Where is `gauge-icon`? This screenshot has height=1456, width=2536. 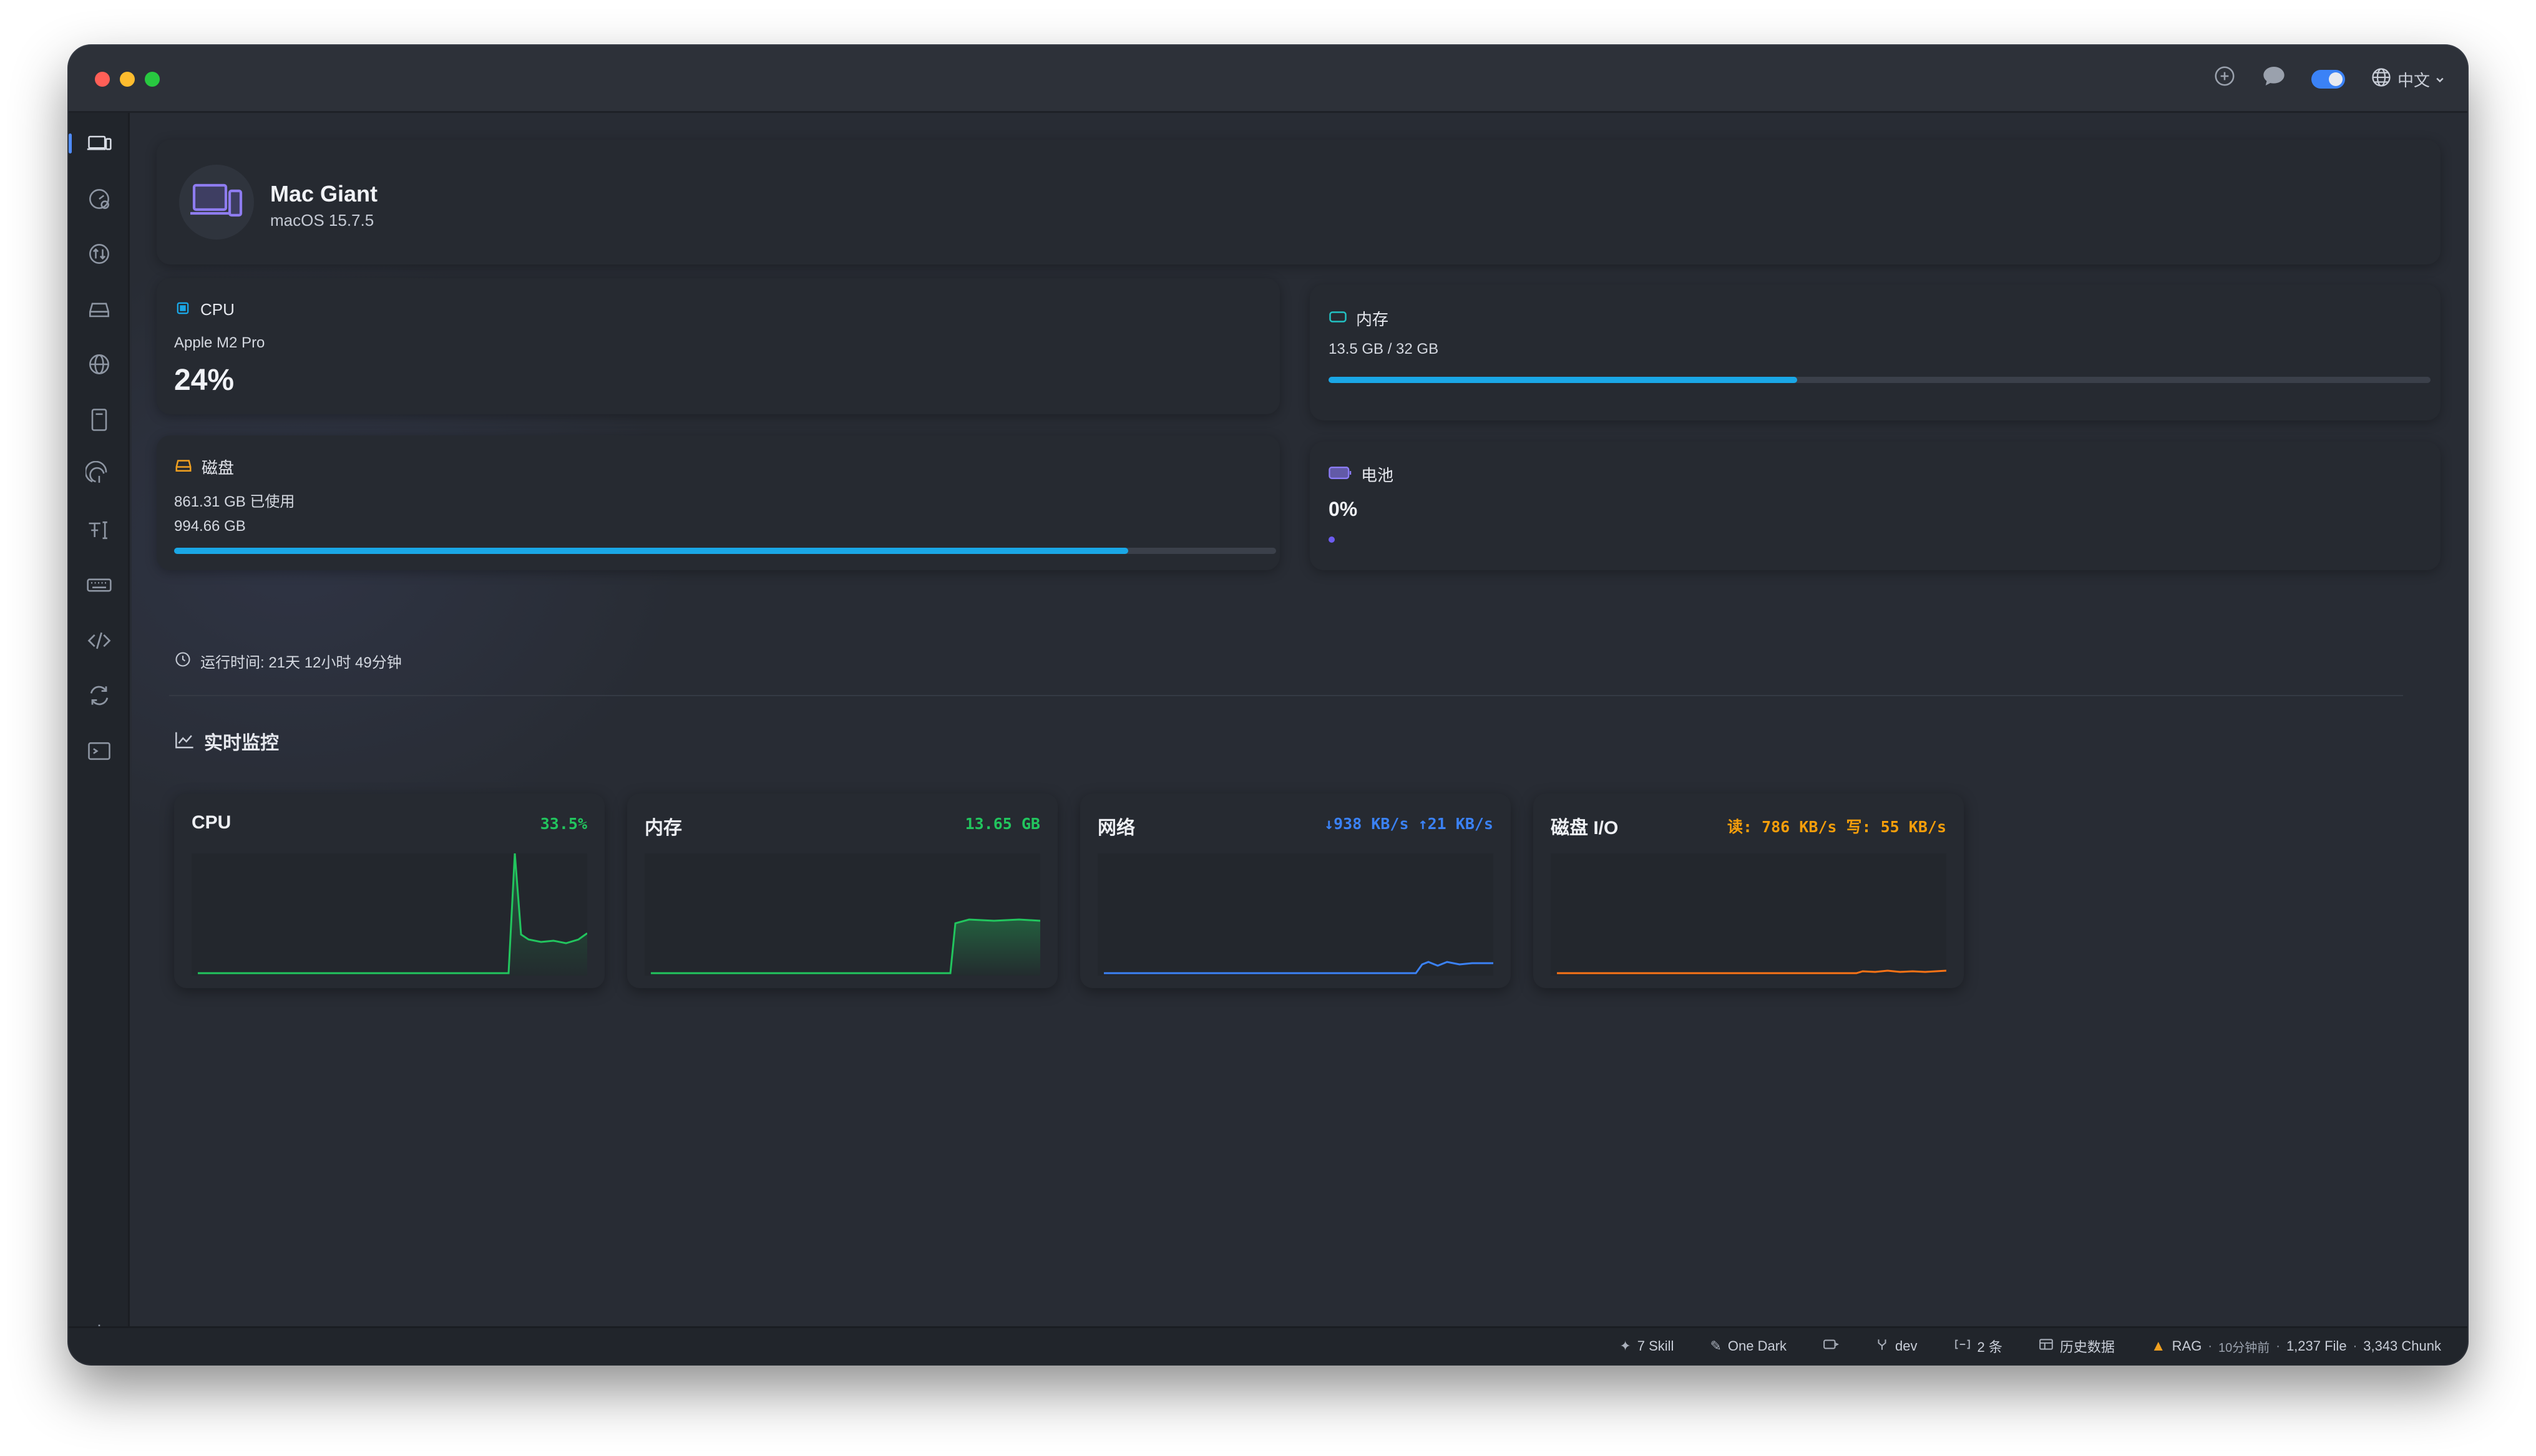 gauge-icon is located at coordinates (99, 199).